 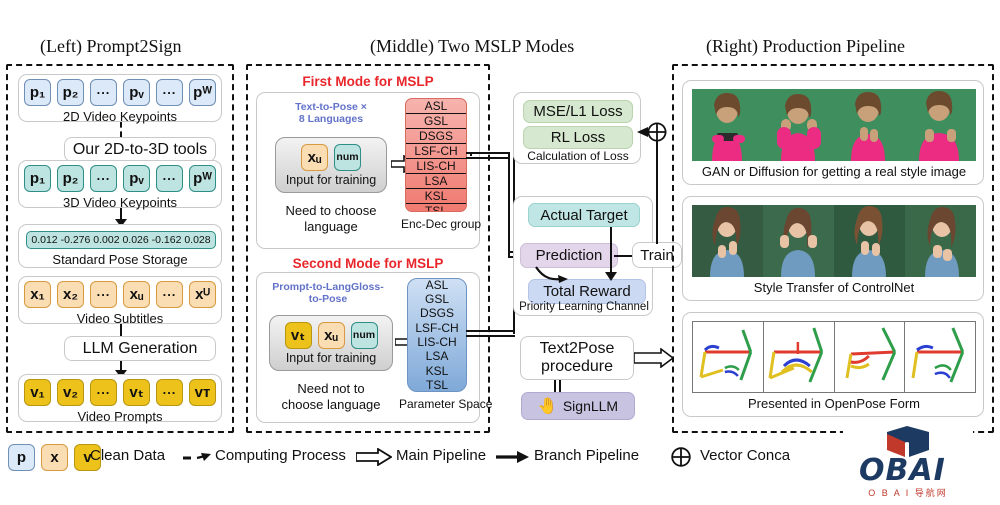 I want to click on pose-storage-values: 0.012 -0.276 0.002 0.026 -0.162 0.028, so click(x=121, y=240).